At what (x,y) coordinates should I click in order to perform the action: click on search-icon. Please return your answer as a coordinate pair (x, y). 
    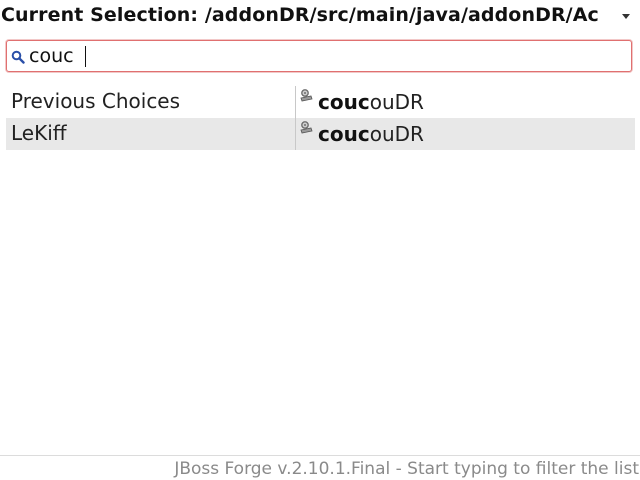
    Looking at the image, I should click on (18, 56).